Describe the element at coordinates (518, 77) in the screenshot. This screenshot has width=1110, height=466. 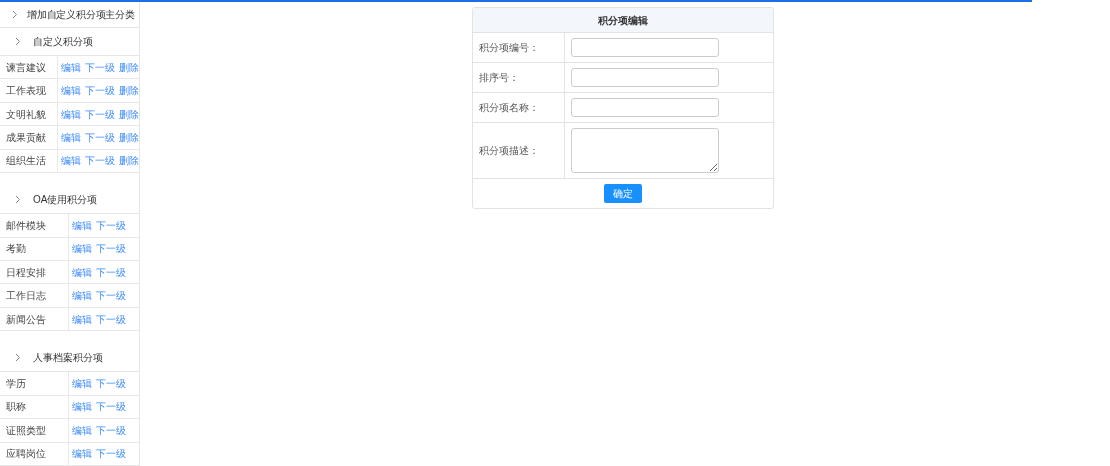
I see `field-label: 排序号：` at that location.